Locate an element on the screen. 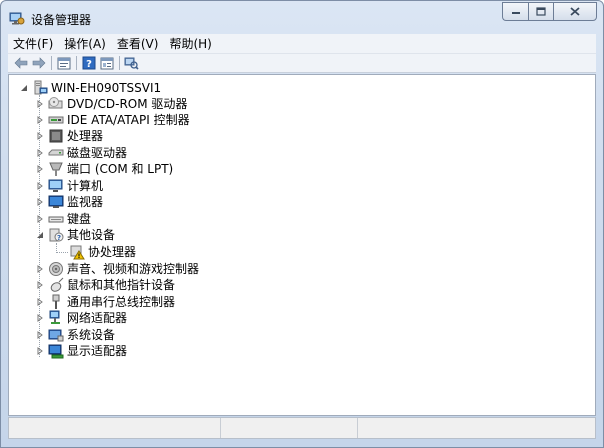  dvd-drive-icon is located at coordinates (56, 104).